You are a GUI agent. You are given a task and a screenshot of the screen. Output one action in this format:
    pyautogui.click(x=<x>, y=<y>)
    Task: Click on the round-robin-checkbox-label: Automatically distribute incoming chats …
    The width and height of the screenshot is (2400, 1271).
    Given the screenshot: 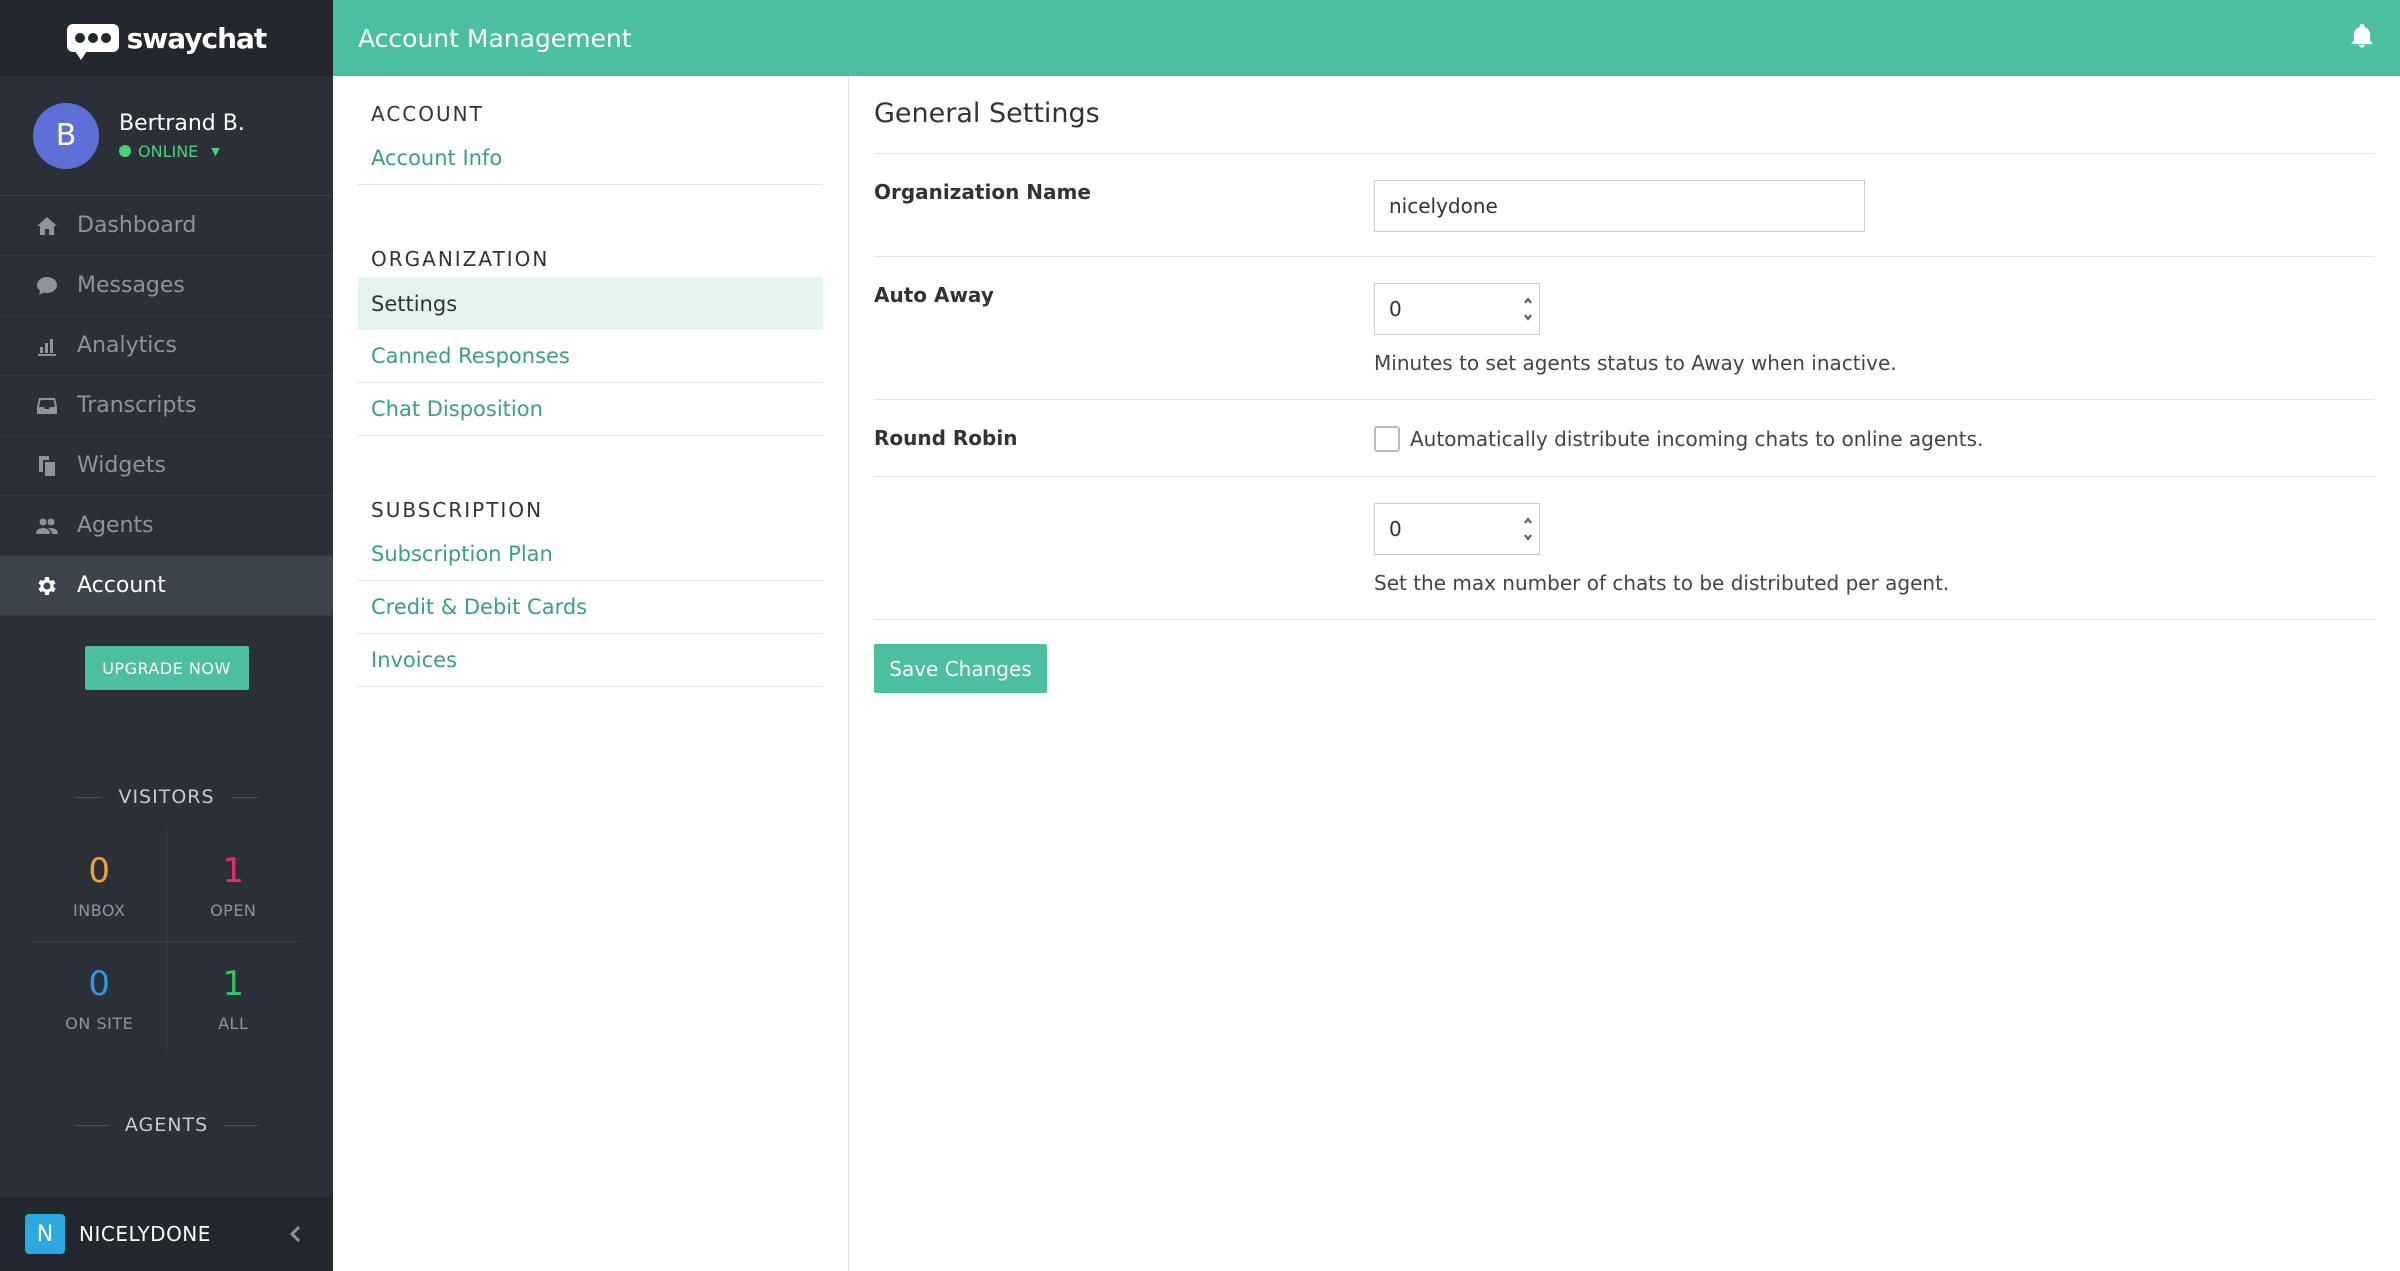 What is the action you would take?
    pyautogui.click(x=1697, y=439)
    